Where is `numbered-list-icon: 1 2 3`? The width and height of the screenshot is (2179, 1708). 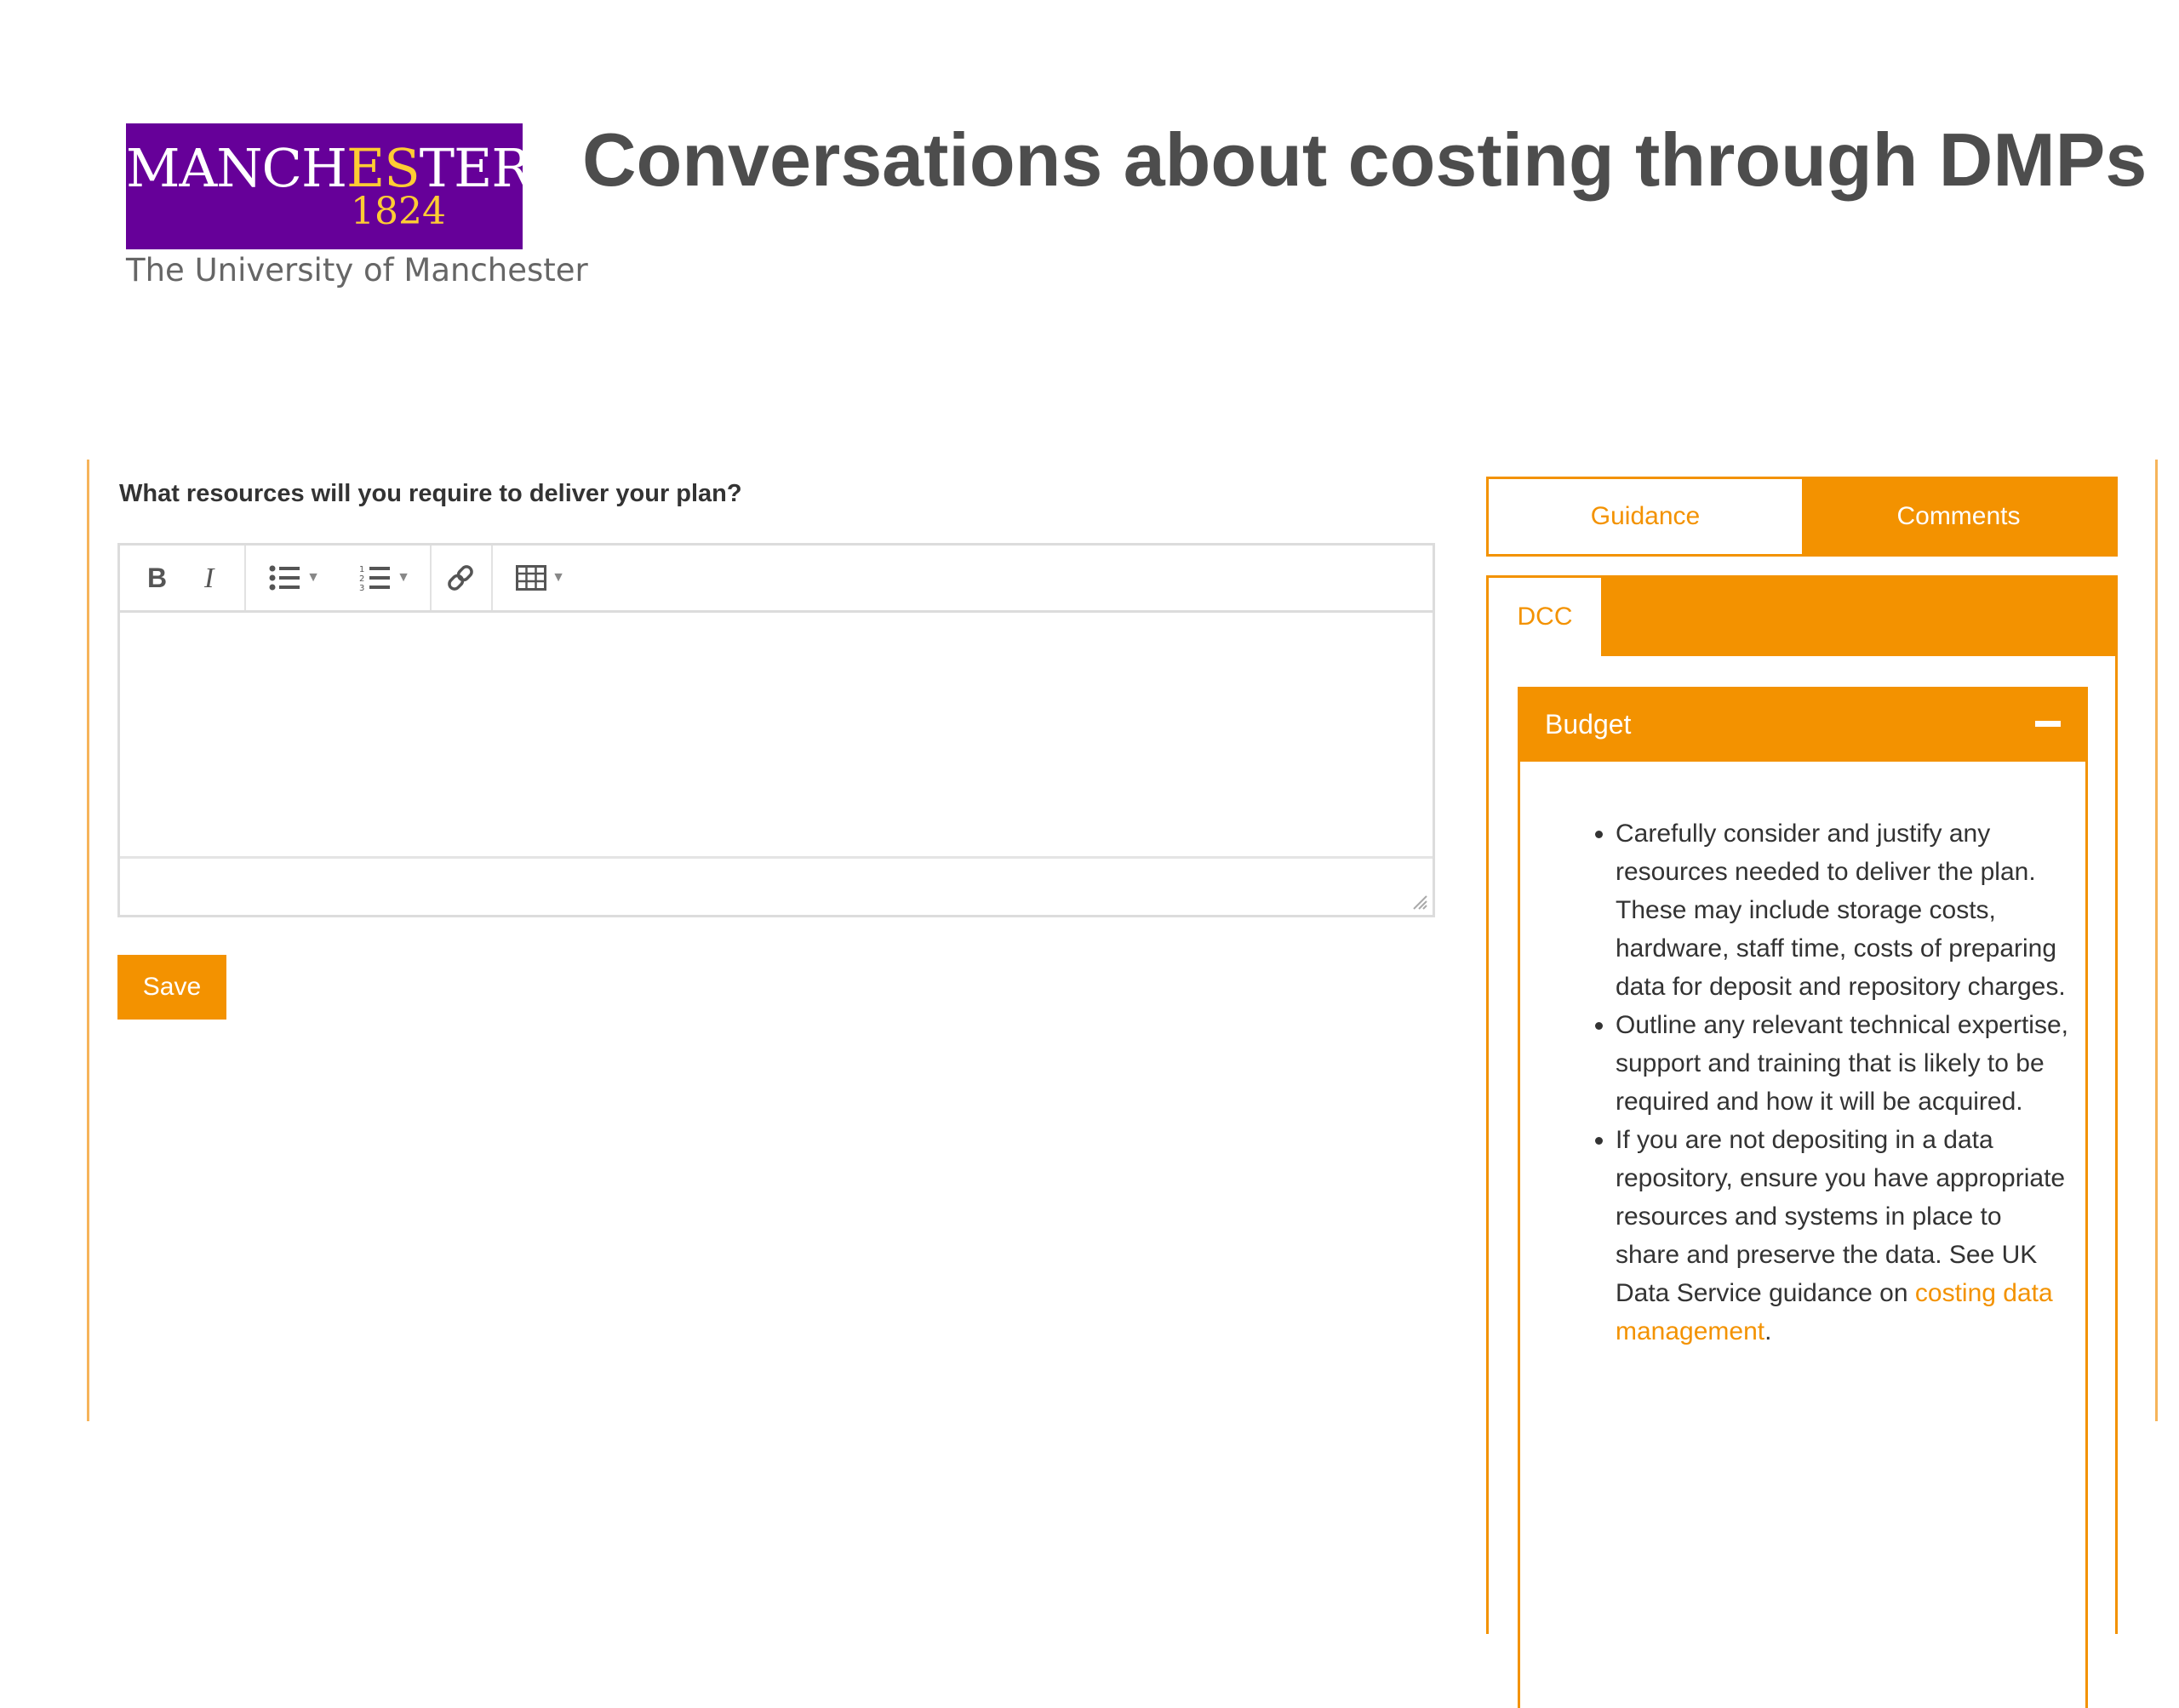 numbered-list-icon: 1 2 3 is located at coordinates (375, 578).